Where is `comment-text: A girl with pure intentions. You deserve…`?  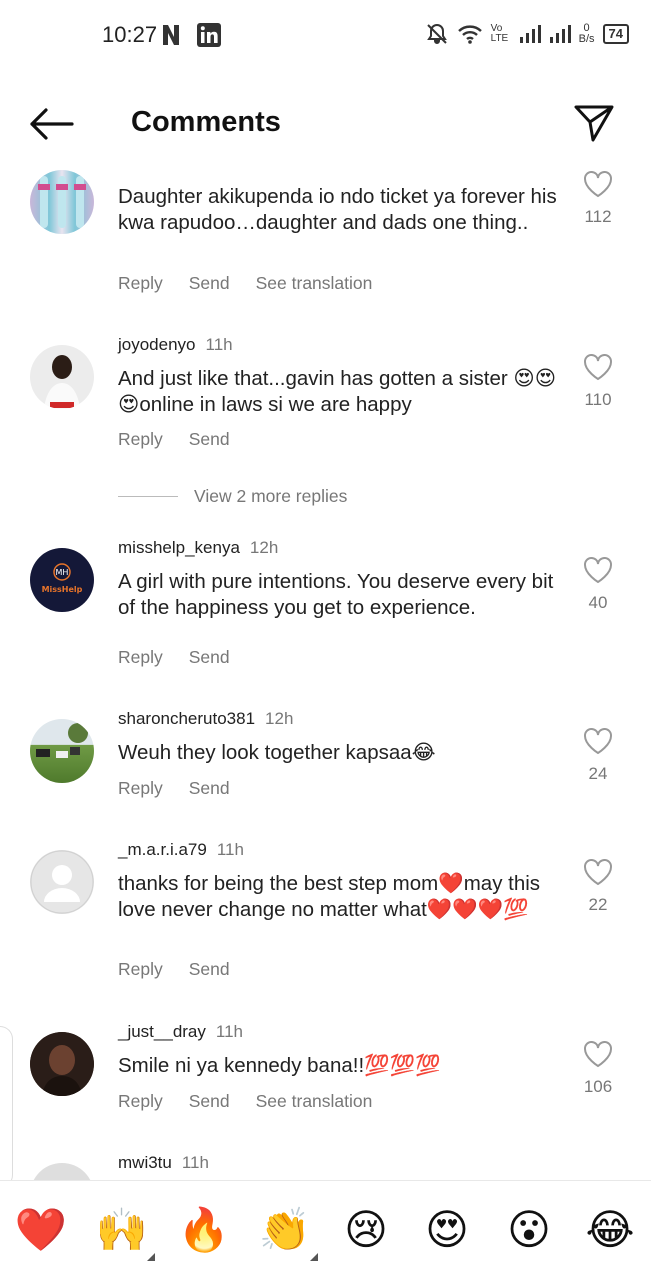 comment-text: A girl with pure intentions. You deserve… is located at coordinates (336, 594).